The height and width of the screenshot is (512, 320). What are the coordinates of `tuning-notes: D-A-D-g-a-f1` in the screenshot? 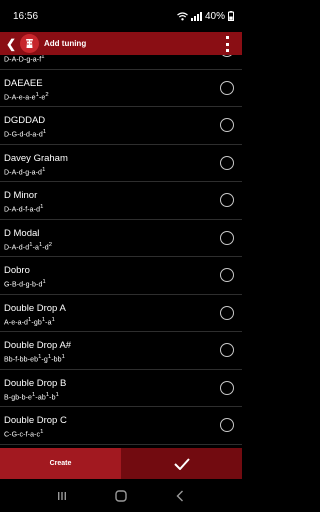 It's located at (24, 59).